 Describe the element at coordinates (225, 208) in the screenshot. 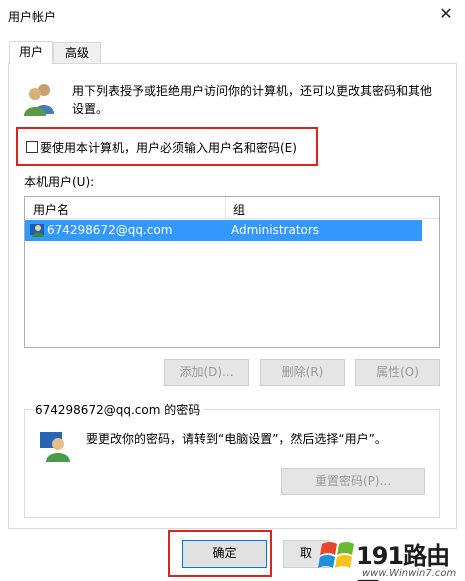

I see `column-divider` at that location.